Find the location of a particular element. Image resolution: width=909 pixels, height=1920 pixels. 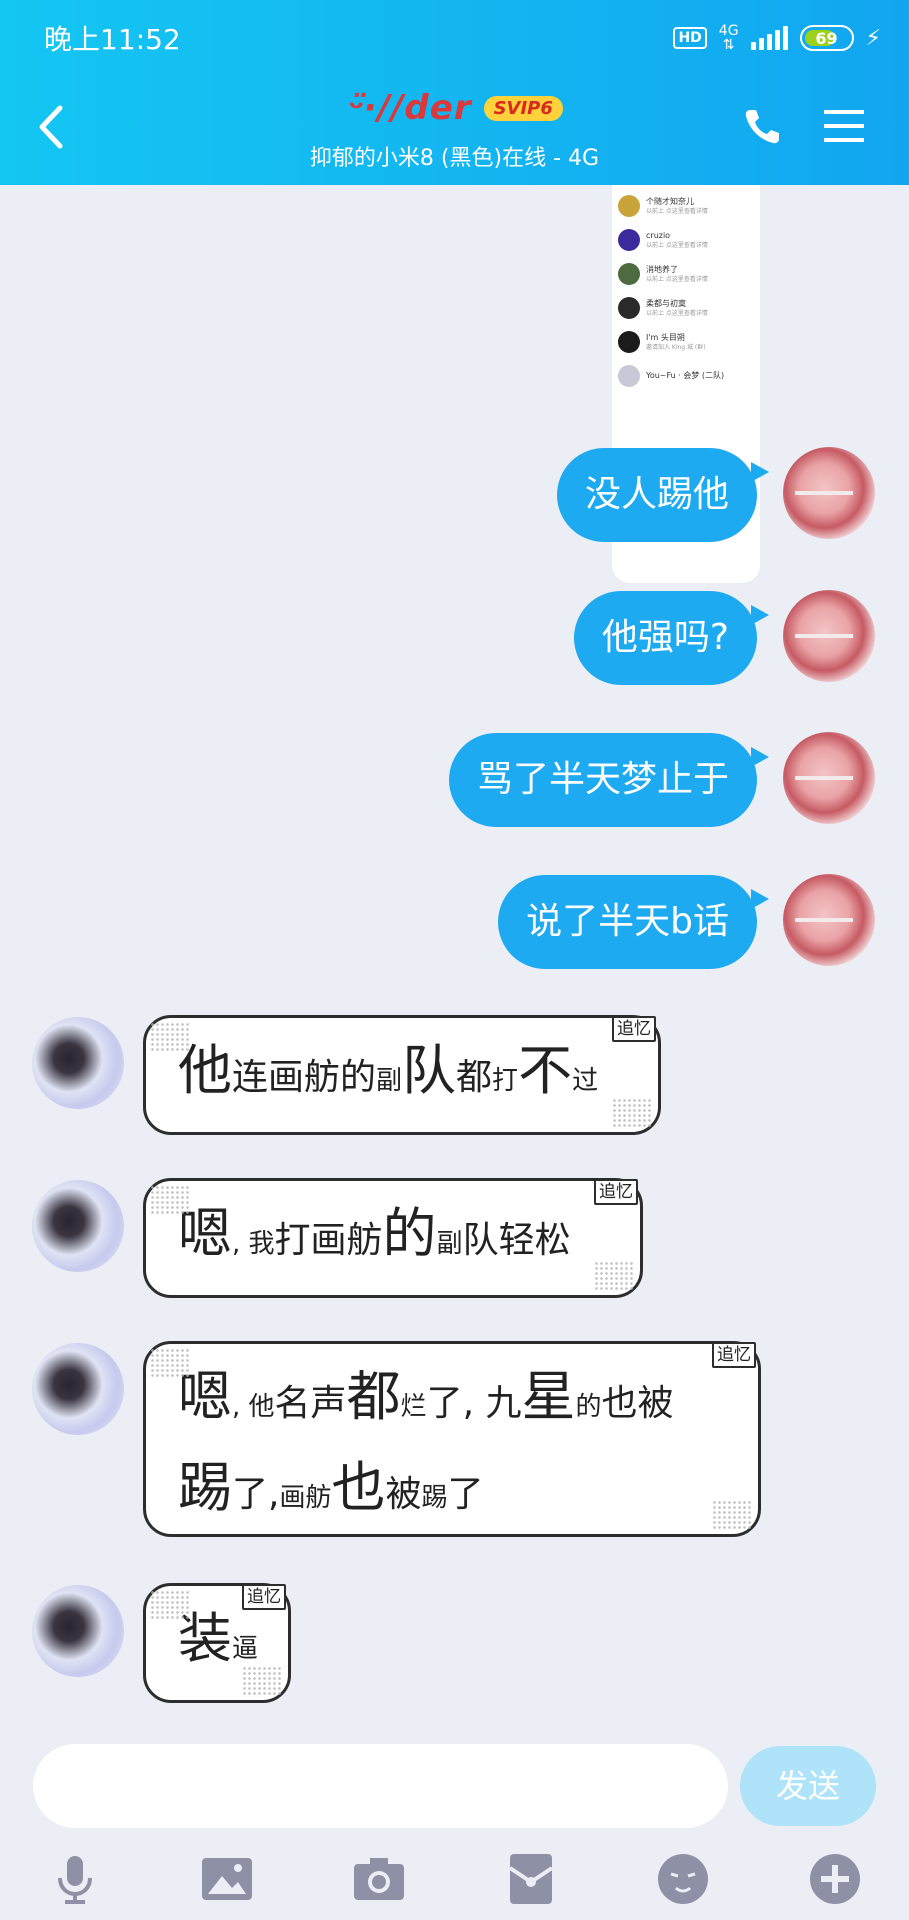

message-text-segment: 队 is located at coordinates (429, 1070).